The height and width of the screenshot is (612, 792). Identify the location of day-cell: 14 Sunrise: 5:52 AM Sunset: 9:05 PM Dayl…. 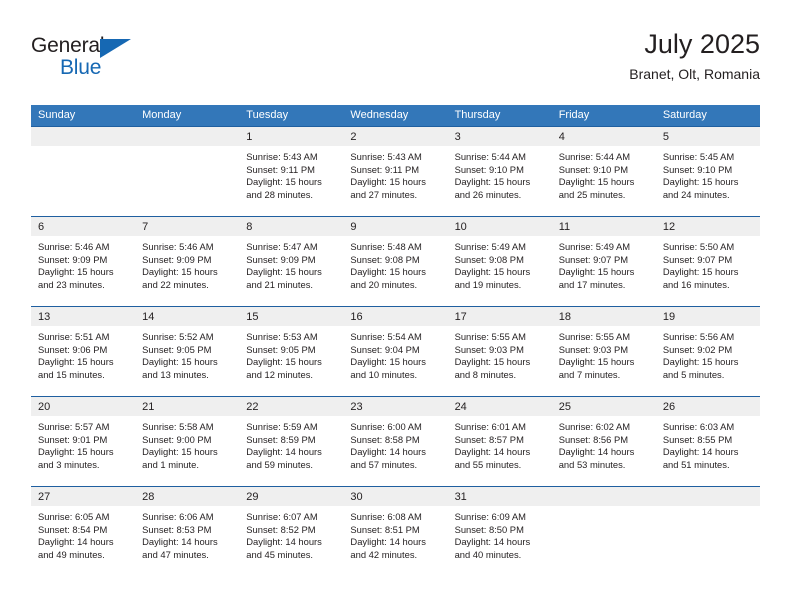
(187, 351).